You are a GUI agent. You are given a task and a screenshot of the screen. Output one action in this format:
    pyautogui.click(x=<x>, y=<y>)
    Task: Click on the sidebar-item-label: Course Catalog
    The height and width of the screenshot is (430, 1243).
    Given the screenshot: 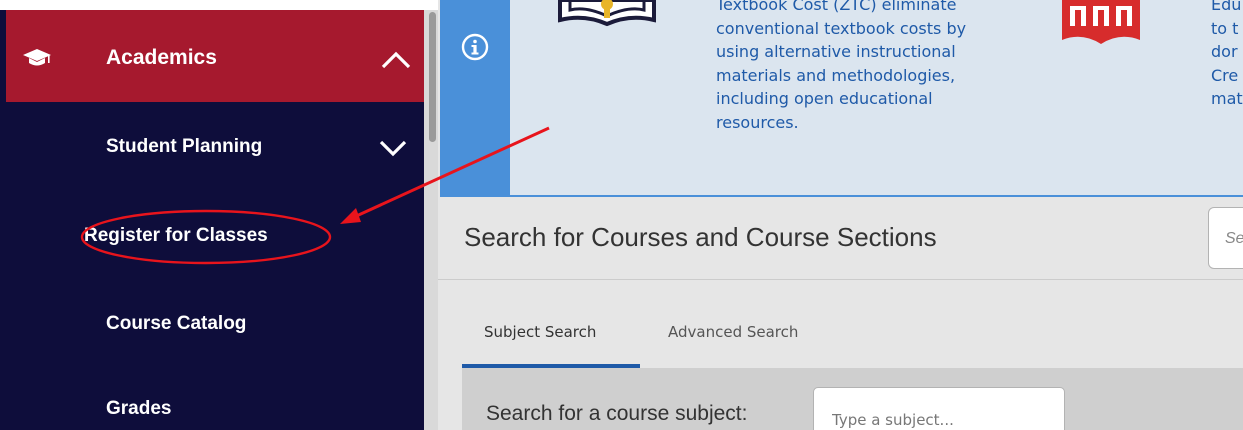 What is the action you would take?
    pyautogui.click(x=176, y=323)
    